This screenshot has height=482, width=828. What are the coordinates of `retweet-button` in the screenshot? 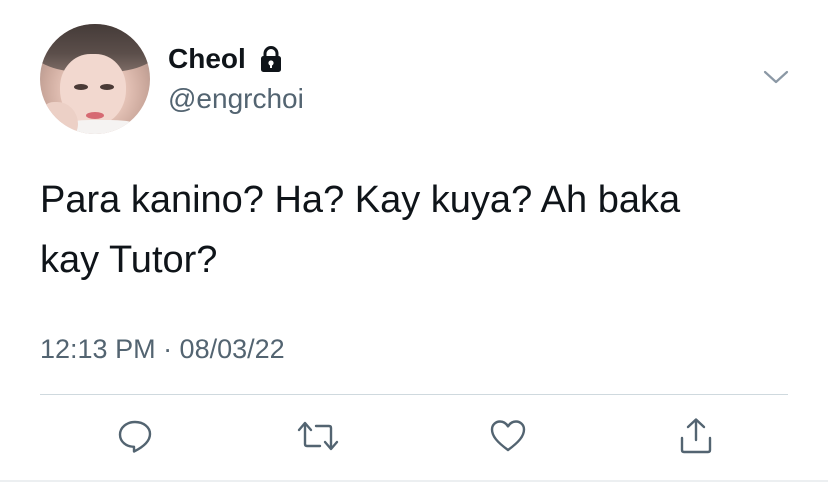 It's located at (318, 436).